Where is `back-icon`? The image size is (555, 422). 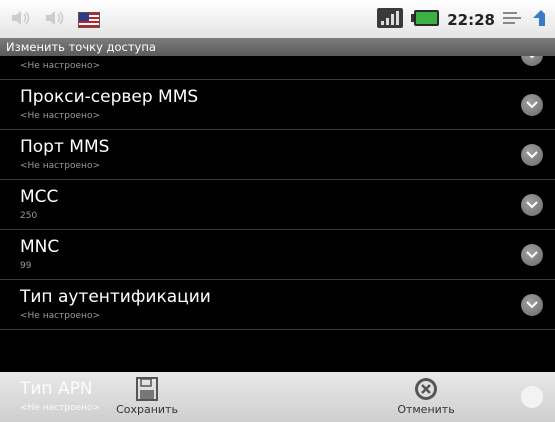 back-icon is located at coordinates (539, 20).